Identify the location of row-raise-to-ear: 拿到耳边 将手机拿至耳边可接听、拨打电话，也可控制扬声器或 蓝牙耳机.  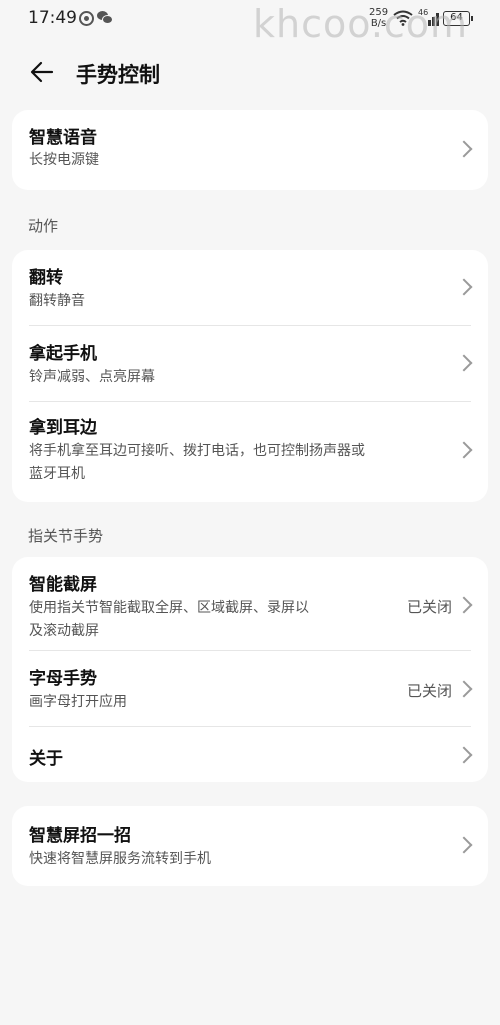
(250, 452).